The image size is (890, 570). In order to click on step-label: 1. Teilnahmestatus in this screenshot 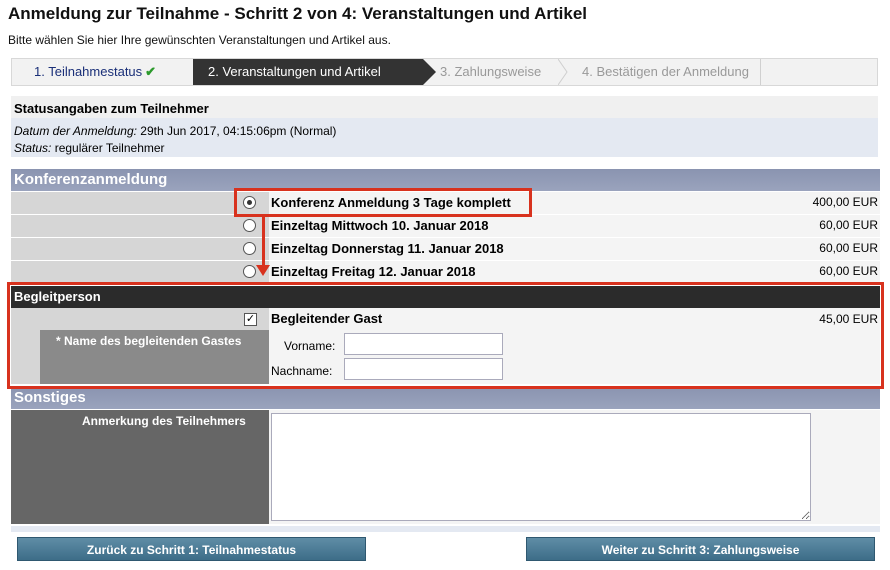, I will do `click(88, 71)`.